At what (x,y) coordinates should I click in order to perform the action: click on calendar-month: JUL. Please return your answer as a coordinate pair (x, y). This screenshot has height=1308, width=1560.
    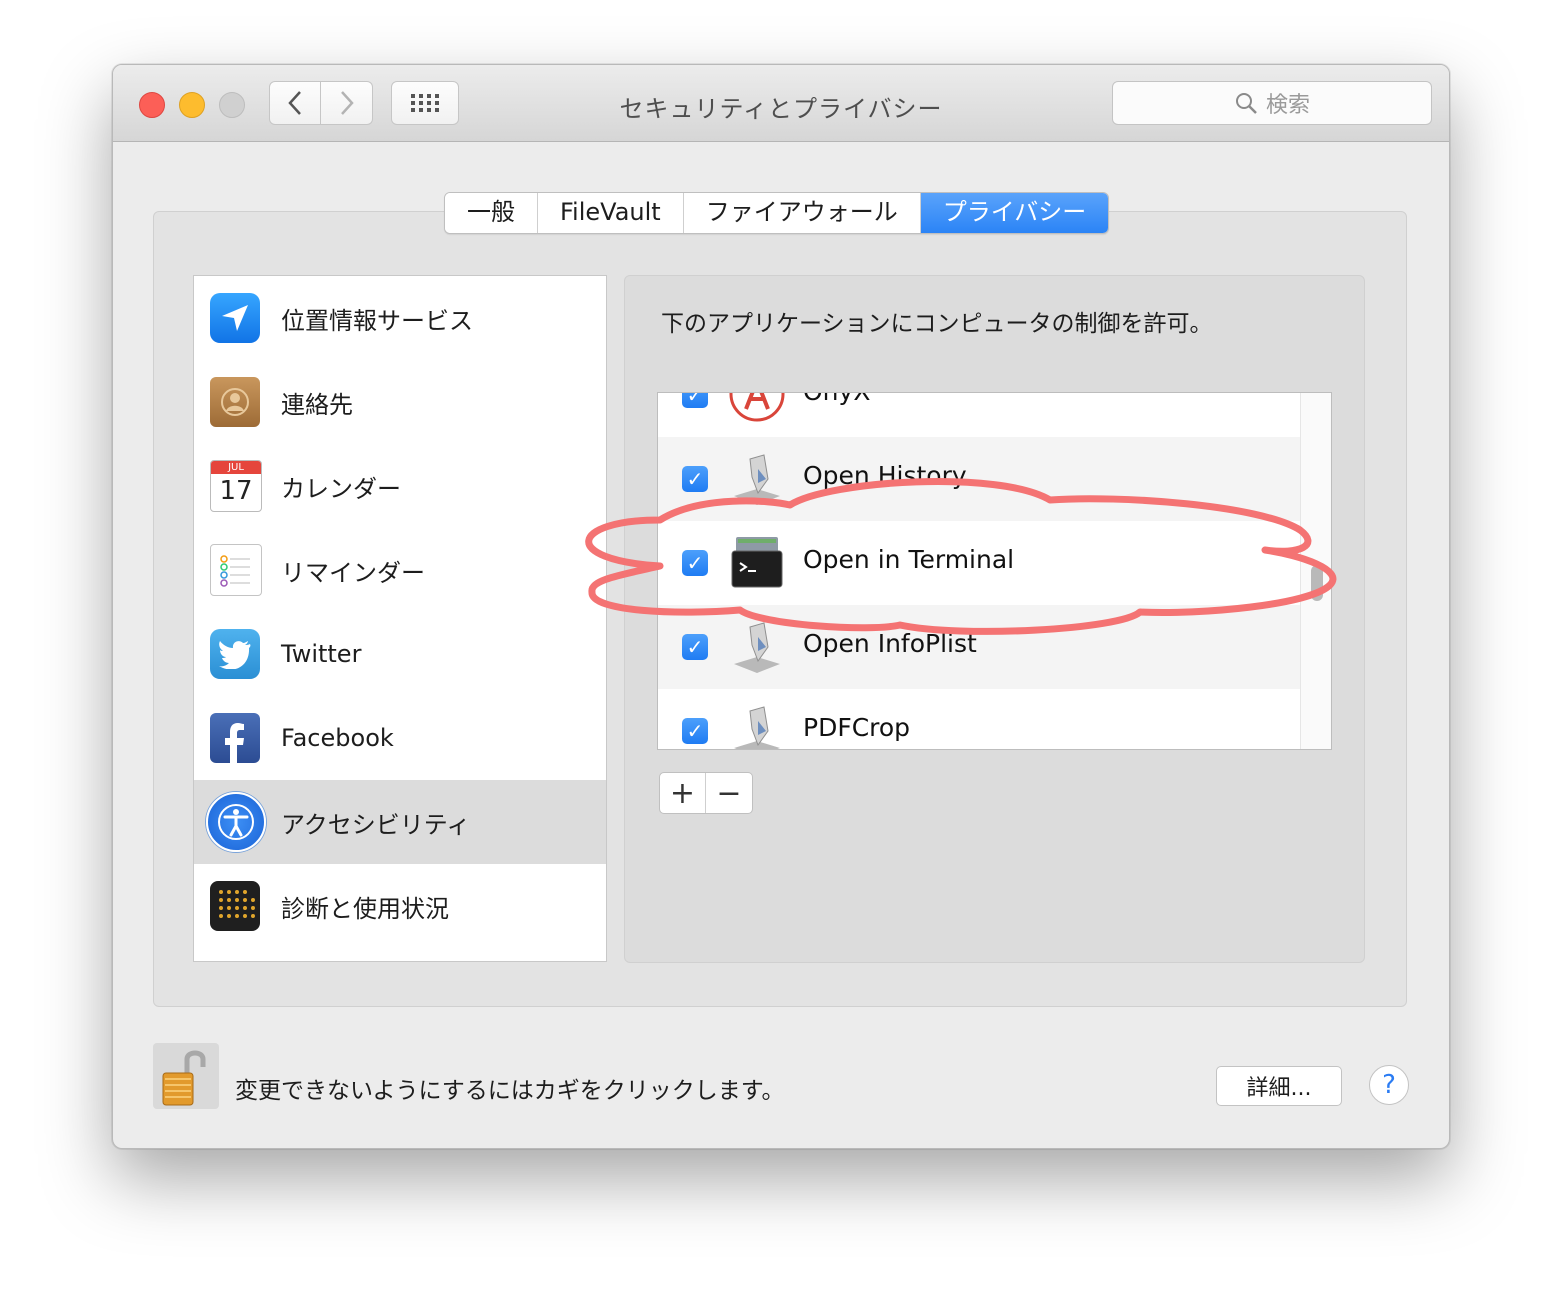
    Looking at the image, I should click on (236, 467).